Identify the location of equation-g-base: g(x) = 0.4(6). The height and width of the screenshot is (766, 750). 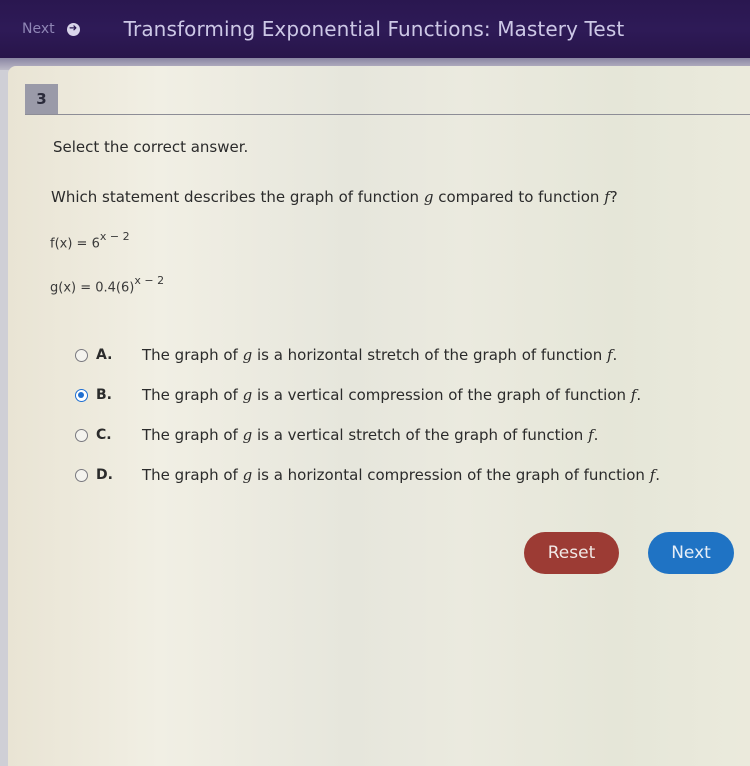
(92, 288).